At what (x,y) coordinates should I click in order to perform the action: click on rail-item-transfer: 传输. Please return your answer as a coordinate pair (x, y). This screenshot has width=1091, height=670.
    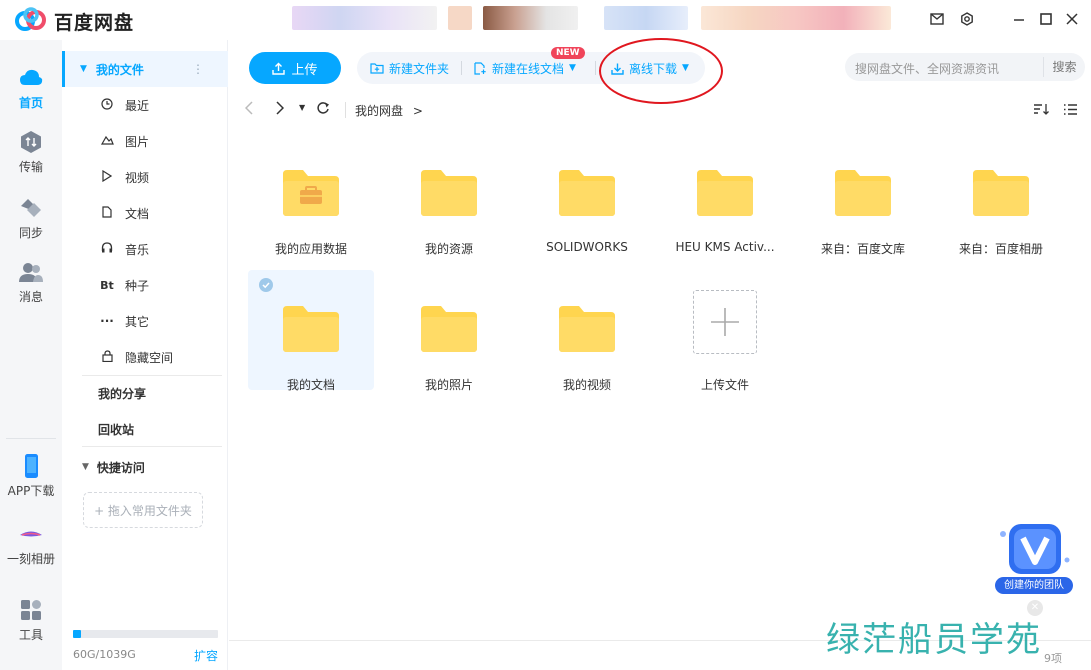
    Looking at the image, I should click on (31, 152).